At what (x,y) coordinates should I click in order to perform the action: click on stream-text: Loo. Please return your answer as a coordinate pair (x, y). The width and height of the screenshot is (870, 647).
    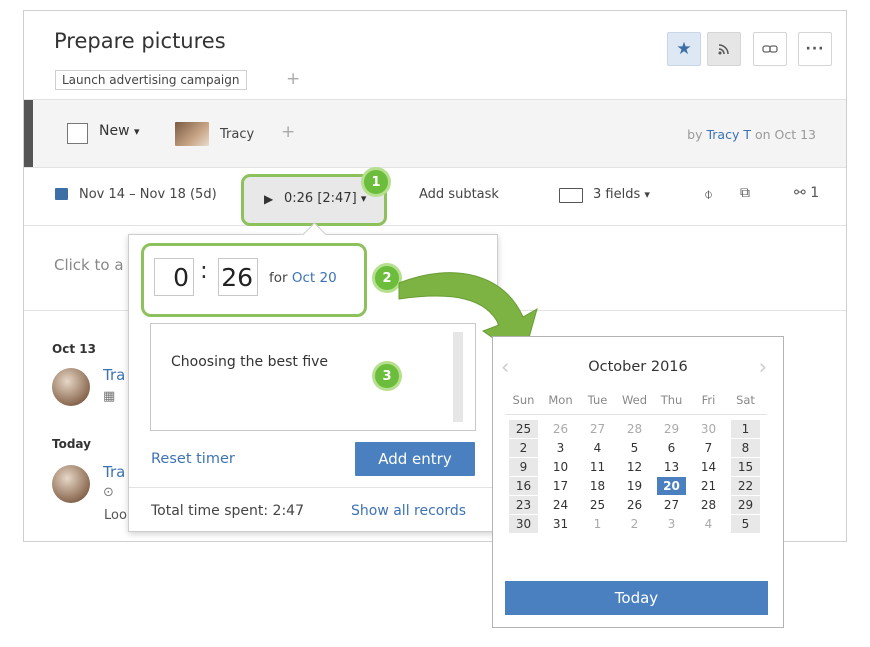
    Looking at the image, I should click on (115, 515).